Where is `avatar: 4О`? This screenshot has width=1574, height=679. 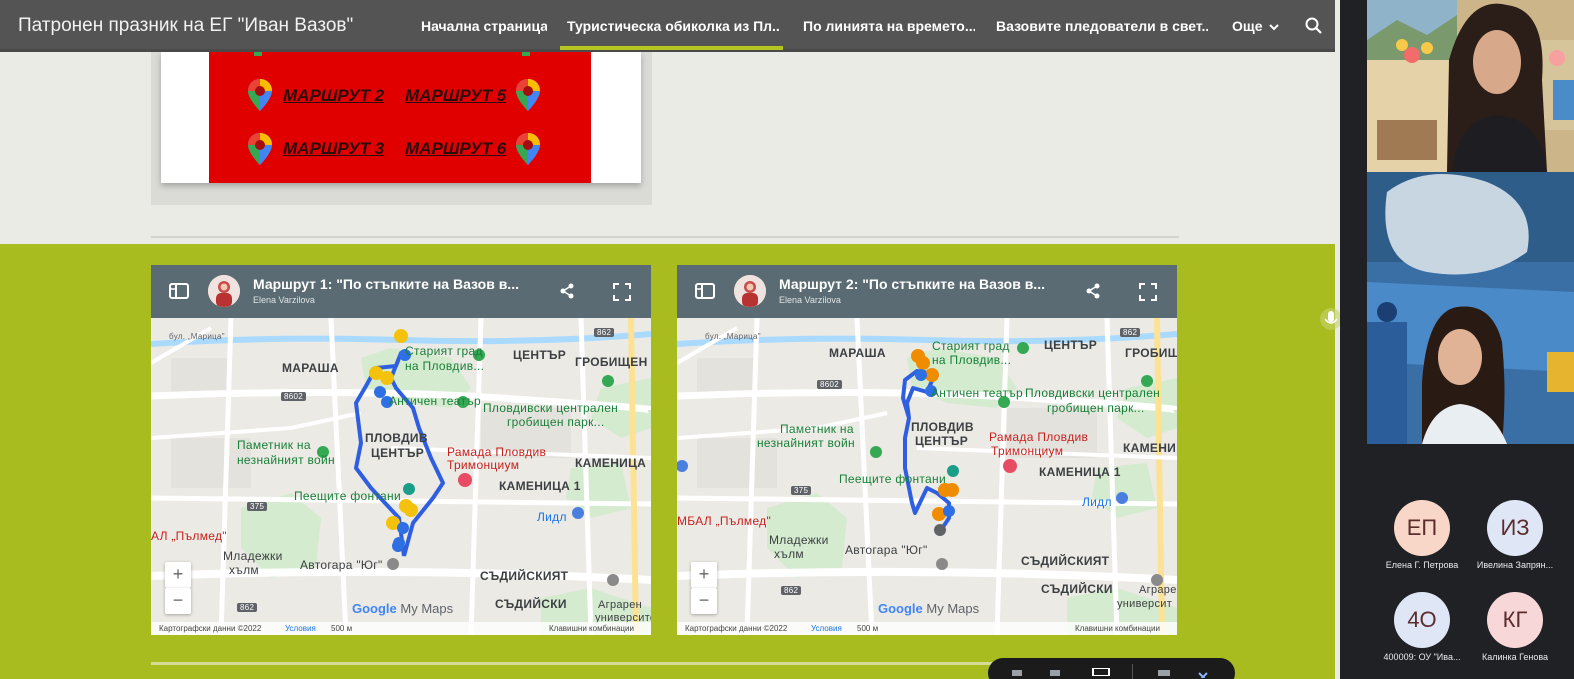 avatar: 4О is located at coordinates (1422, 620).